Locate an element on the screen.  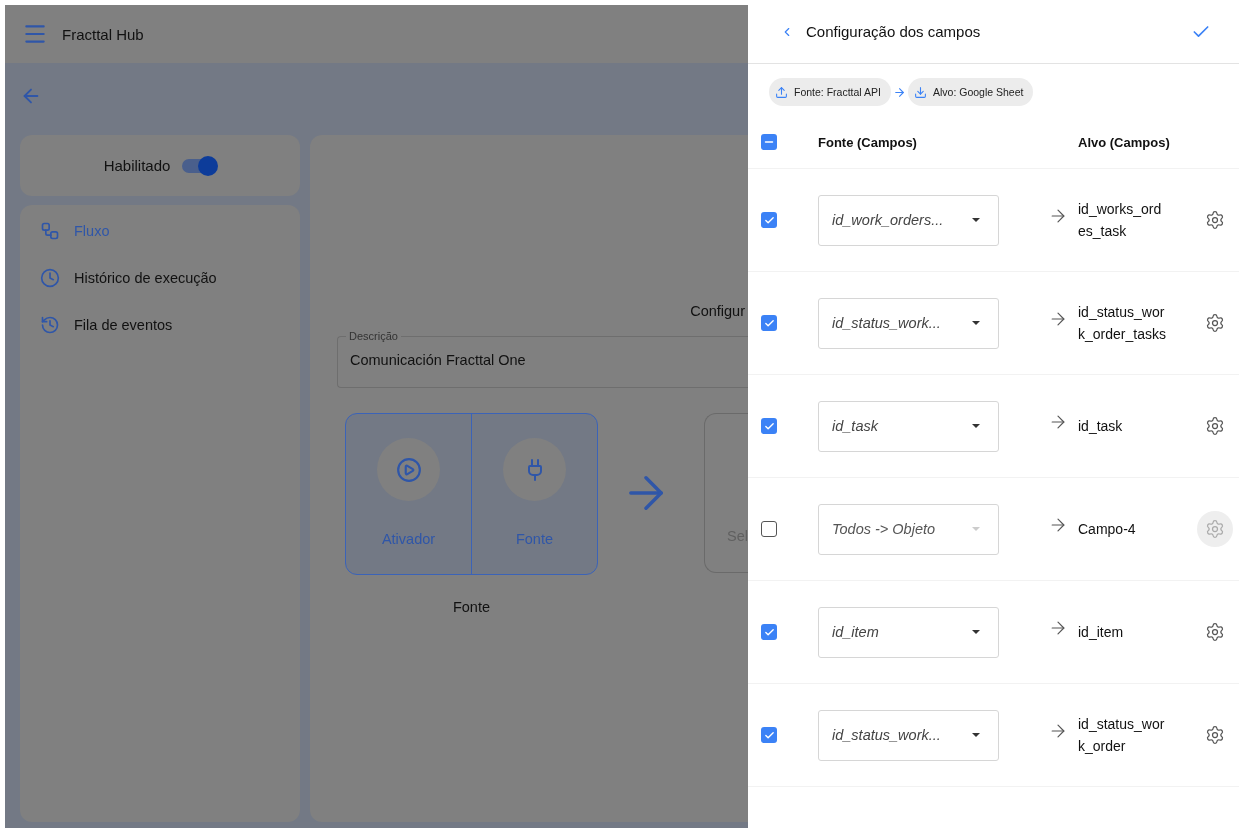
clock-icon is located at coordinates (50, 278).